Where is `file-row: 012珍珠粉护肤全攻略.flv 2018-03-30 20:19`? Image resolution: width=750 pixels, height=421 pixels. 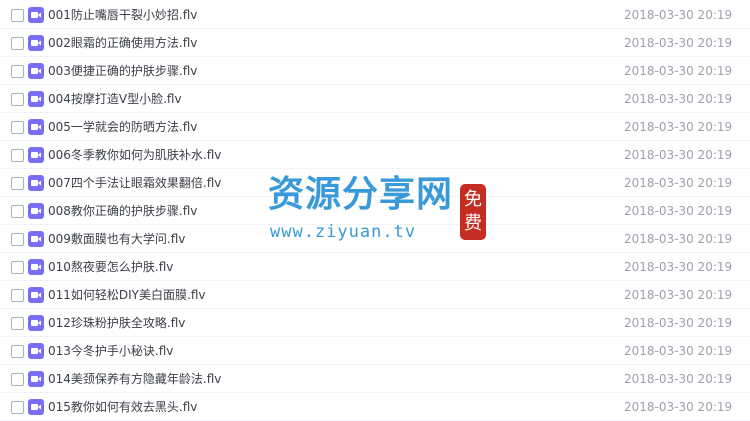 file-row: 012珍珠粉护肤全攻略.flv 2018-03-30 20:19 is located at coordinates (375, 323).